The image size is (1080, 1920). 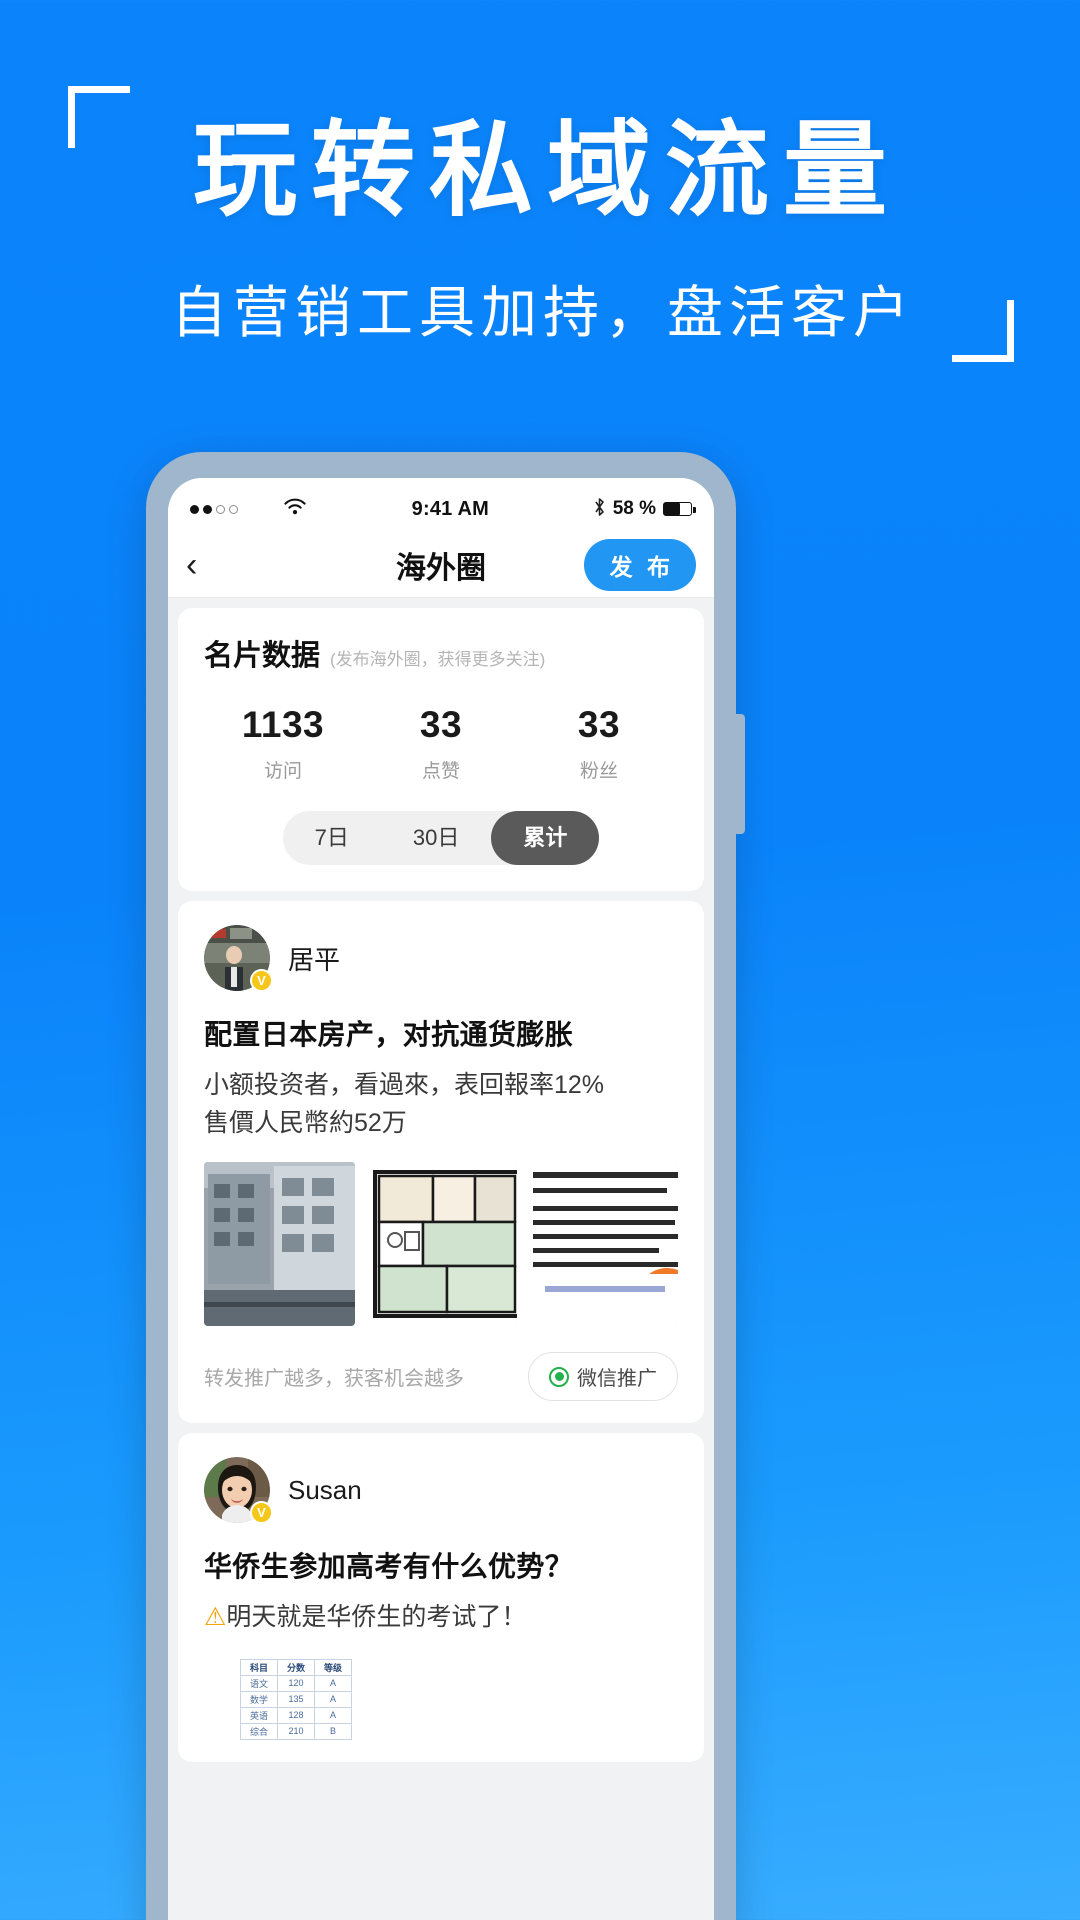 I want to click on stats-card-header: 名片数据 (发布海外圈，获得更多关注), so click(x=441, y=653).